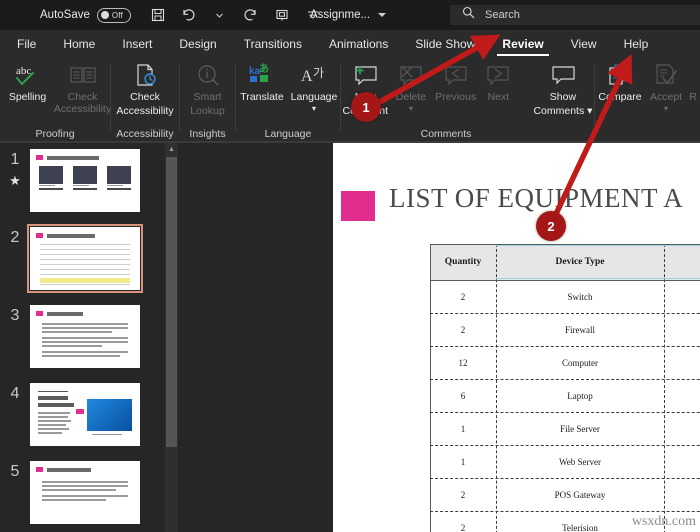 This screenshot has width=700, height=532. Describe the element at coordinates (220, 15) in the screenshot. I see `undo-dropdown-icon` at that location.